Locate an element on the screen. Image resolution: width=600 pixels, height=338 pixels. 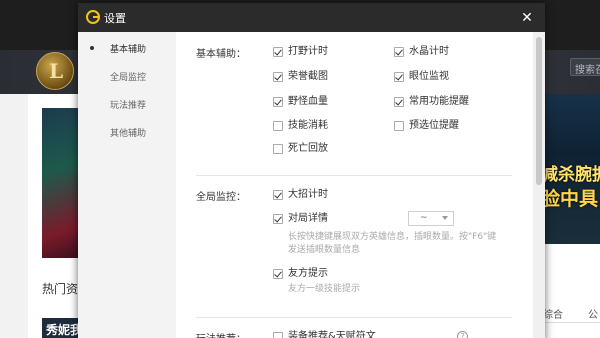
news-thumbnail: 秀妮我 is located at coordinates (62, 328).